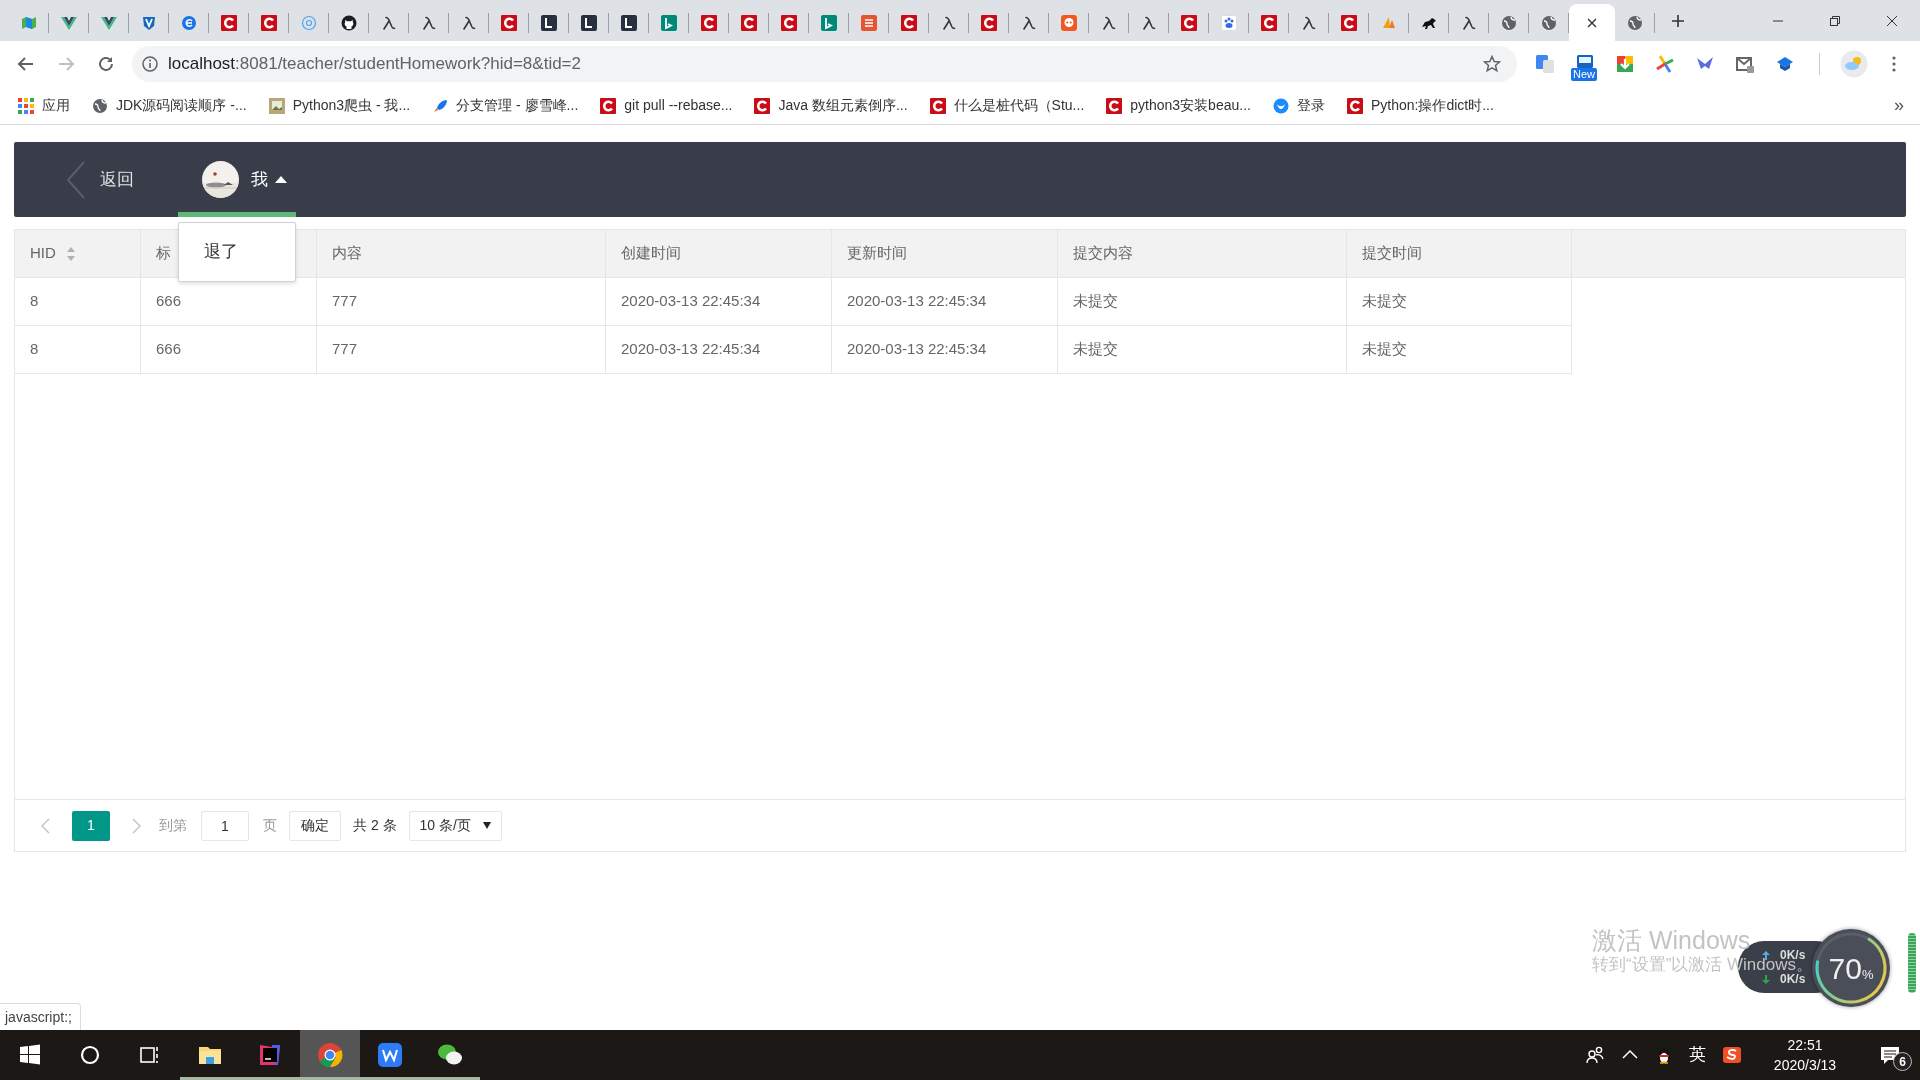  I want to click on clock-date: 2020/3/13, so click(1805, 1065).